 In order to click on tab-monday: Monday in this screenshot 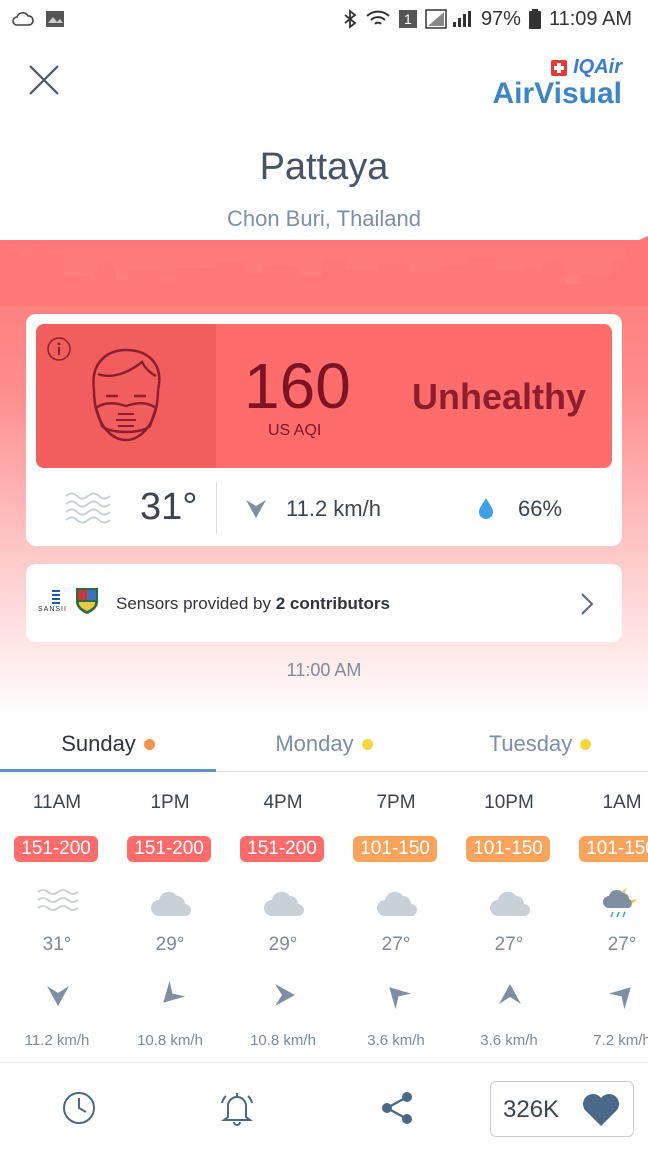, I will do `click(324, 744)`.